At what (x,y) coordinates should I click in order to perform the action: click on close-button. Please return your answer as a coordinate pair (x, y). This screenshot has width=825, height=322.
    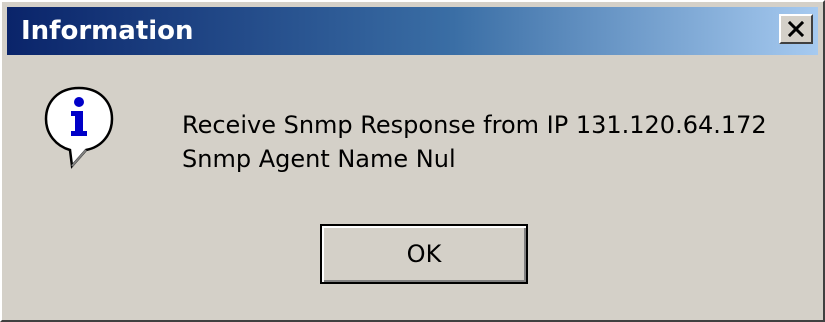
    Looking at the image, I should click on (796, 29).